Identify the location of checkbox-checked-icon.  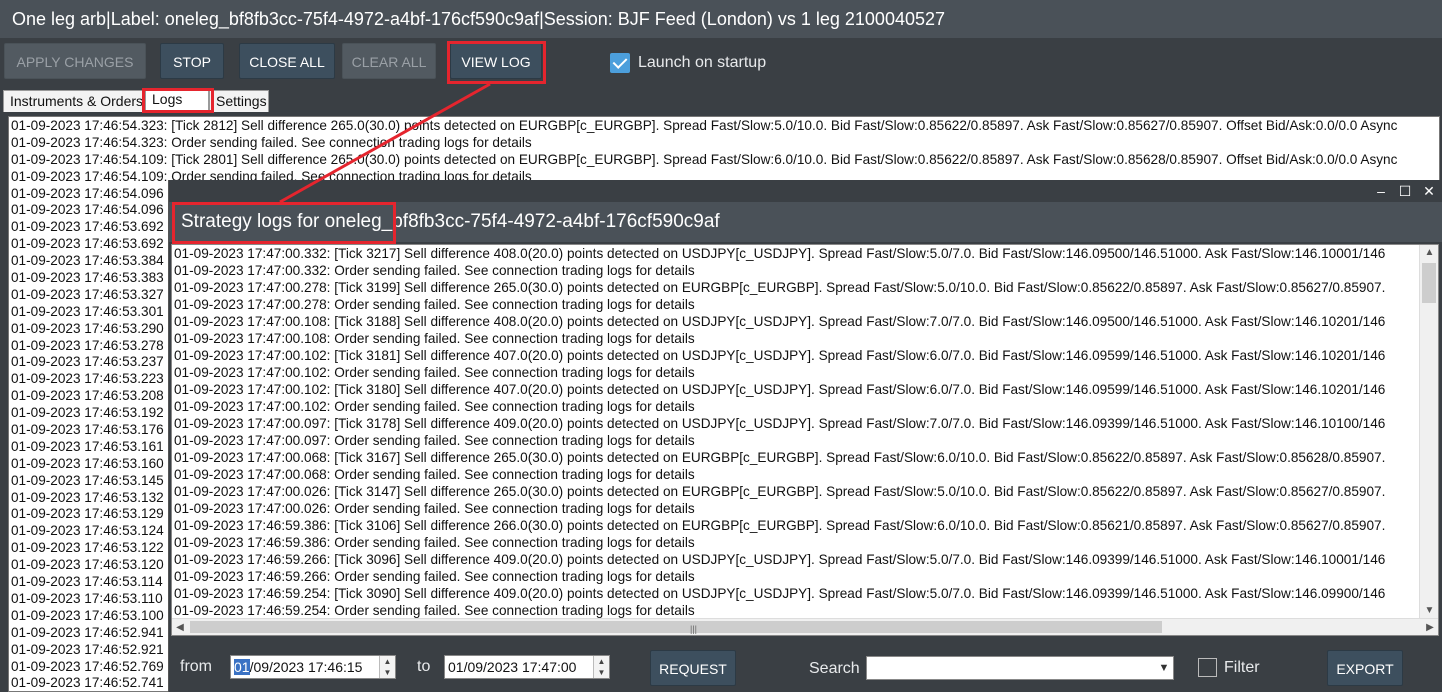
(620, 63).